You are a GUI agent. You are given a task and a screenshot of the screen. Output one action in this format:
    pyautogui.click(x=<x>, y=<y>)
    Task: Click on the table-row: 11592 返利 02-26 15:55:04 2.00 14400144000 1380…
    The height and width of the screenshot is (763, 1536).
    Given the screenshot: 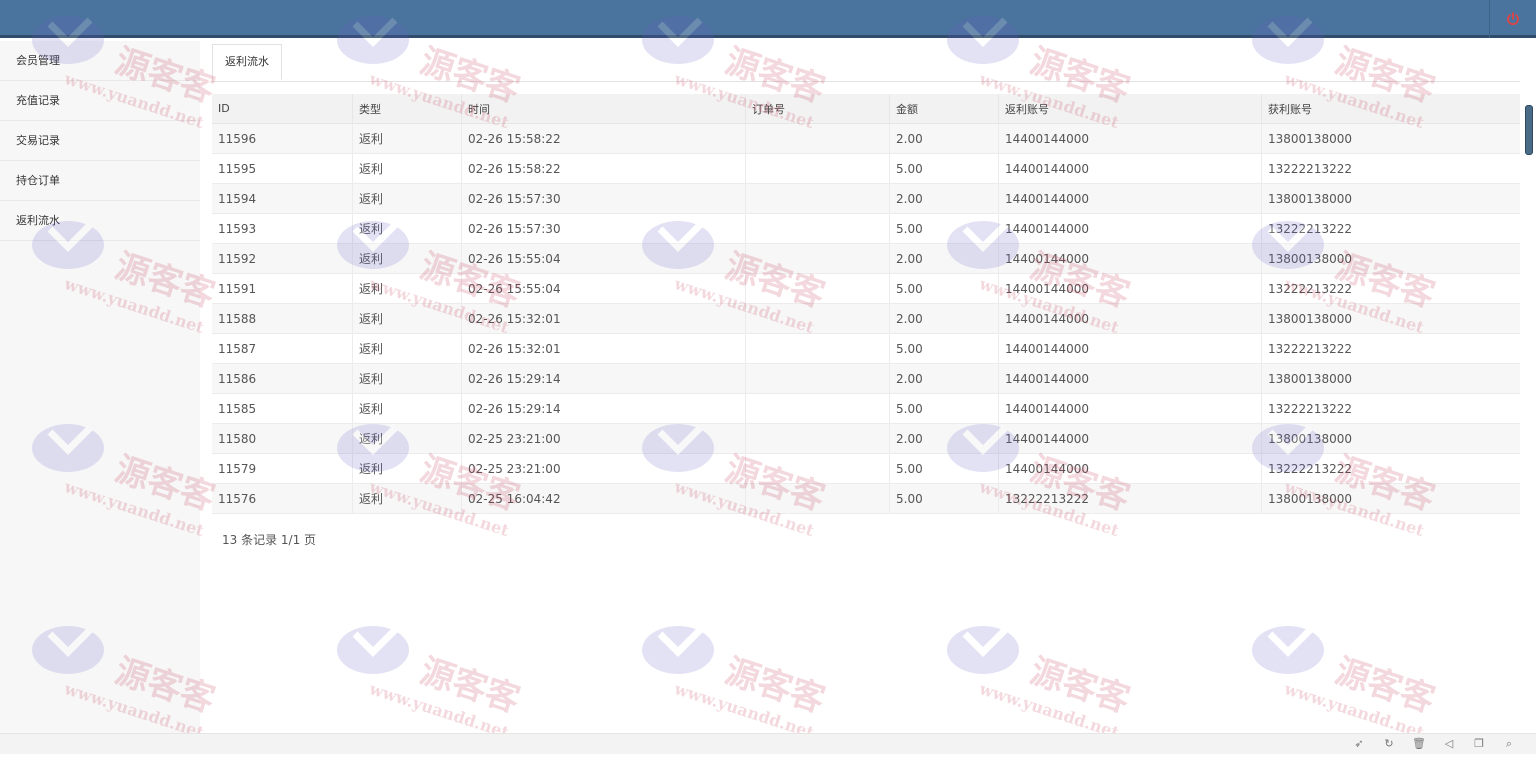 What is the action you would take?
    pyautogui.click(x=866, y=258)
    